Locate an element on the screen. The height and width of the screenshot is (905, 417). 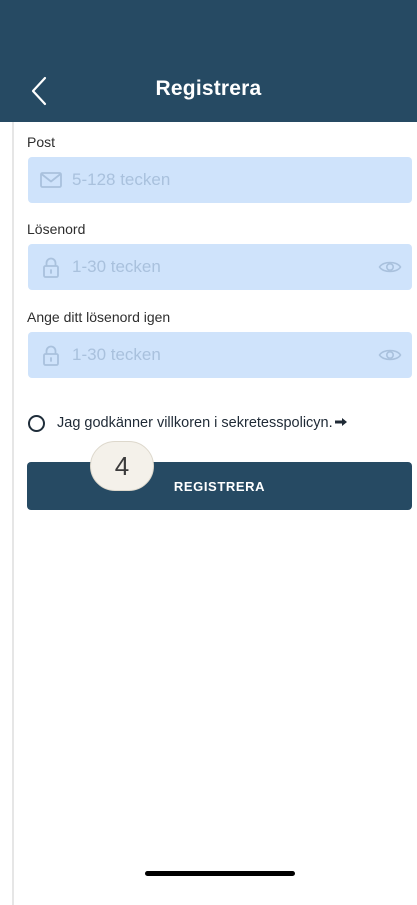
register-button: REGISTRERA is located at coordinates (219, 486).